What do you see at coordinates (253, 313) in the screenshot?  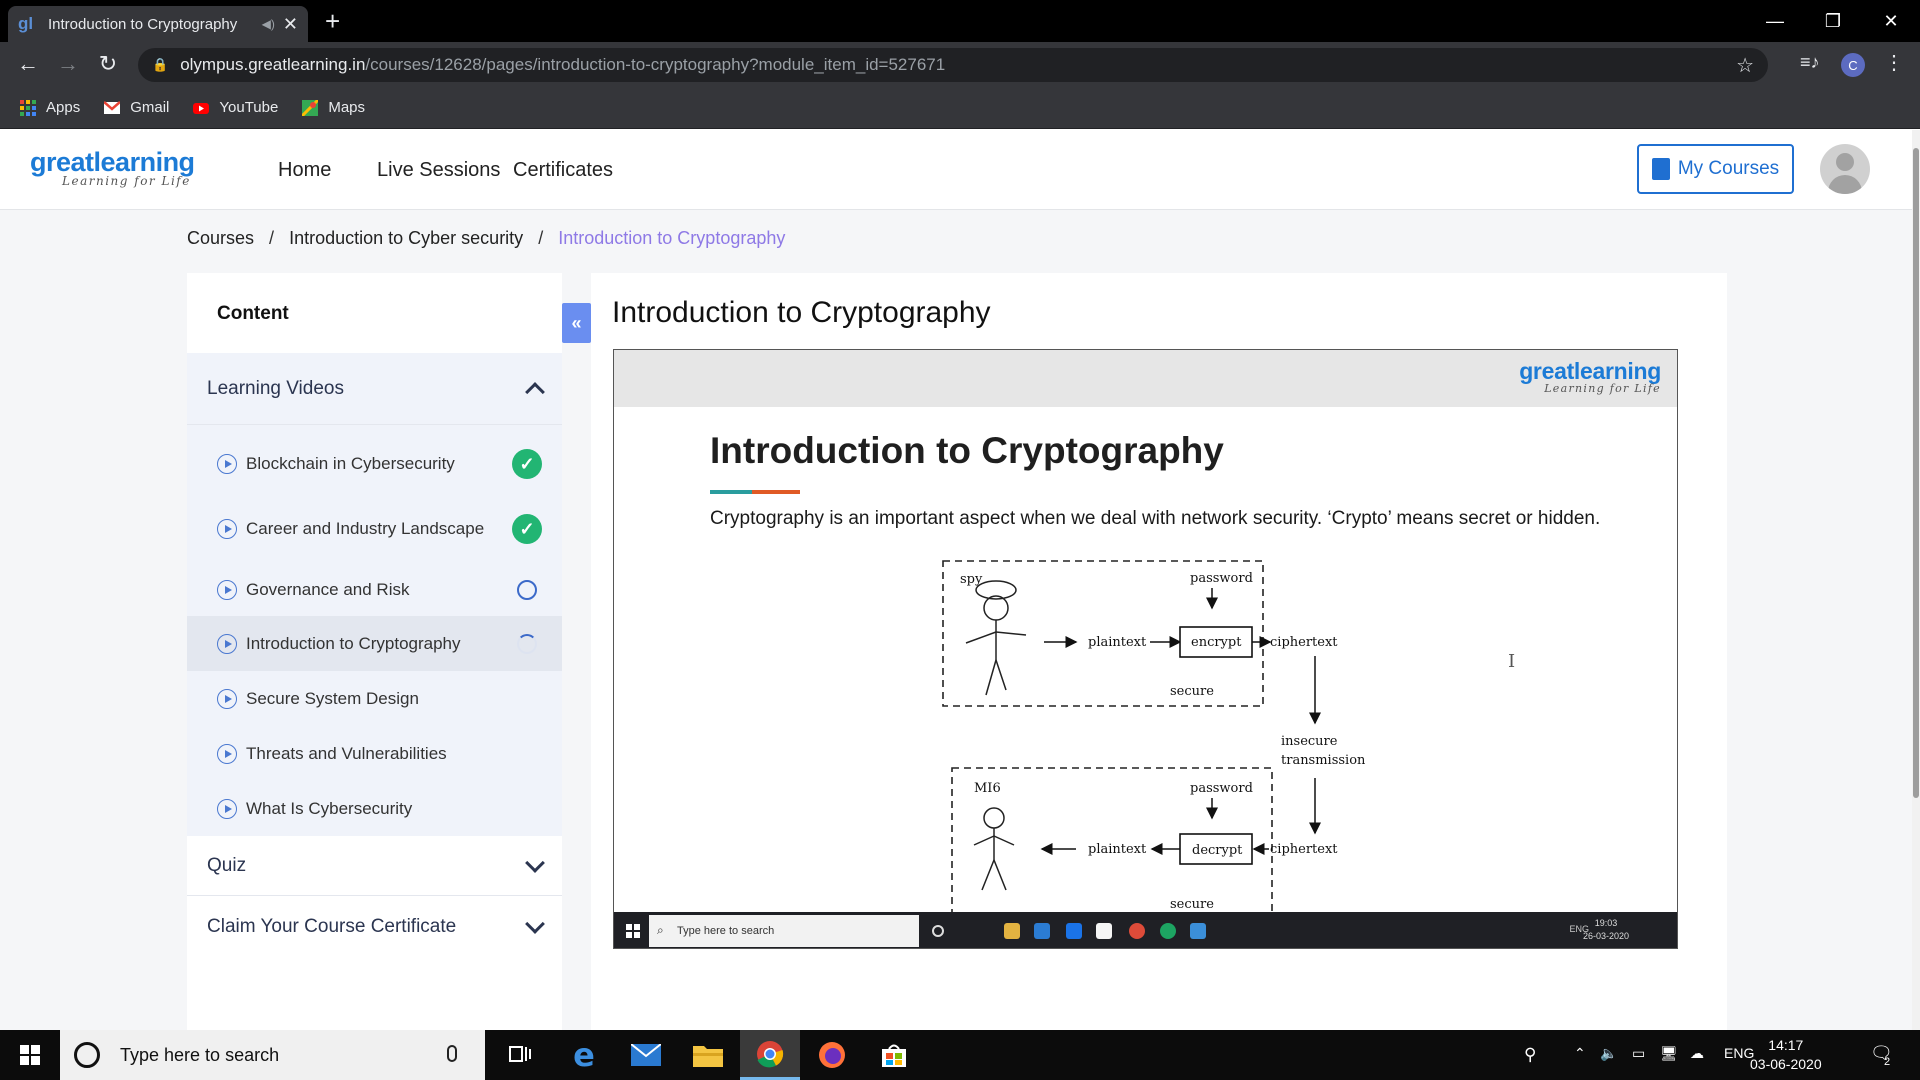 I see `sidebar-header: Content` at bounding box center [253, 313].